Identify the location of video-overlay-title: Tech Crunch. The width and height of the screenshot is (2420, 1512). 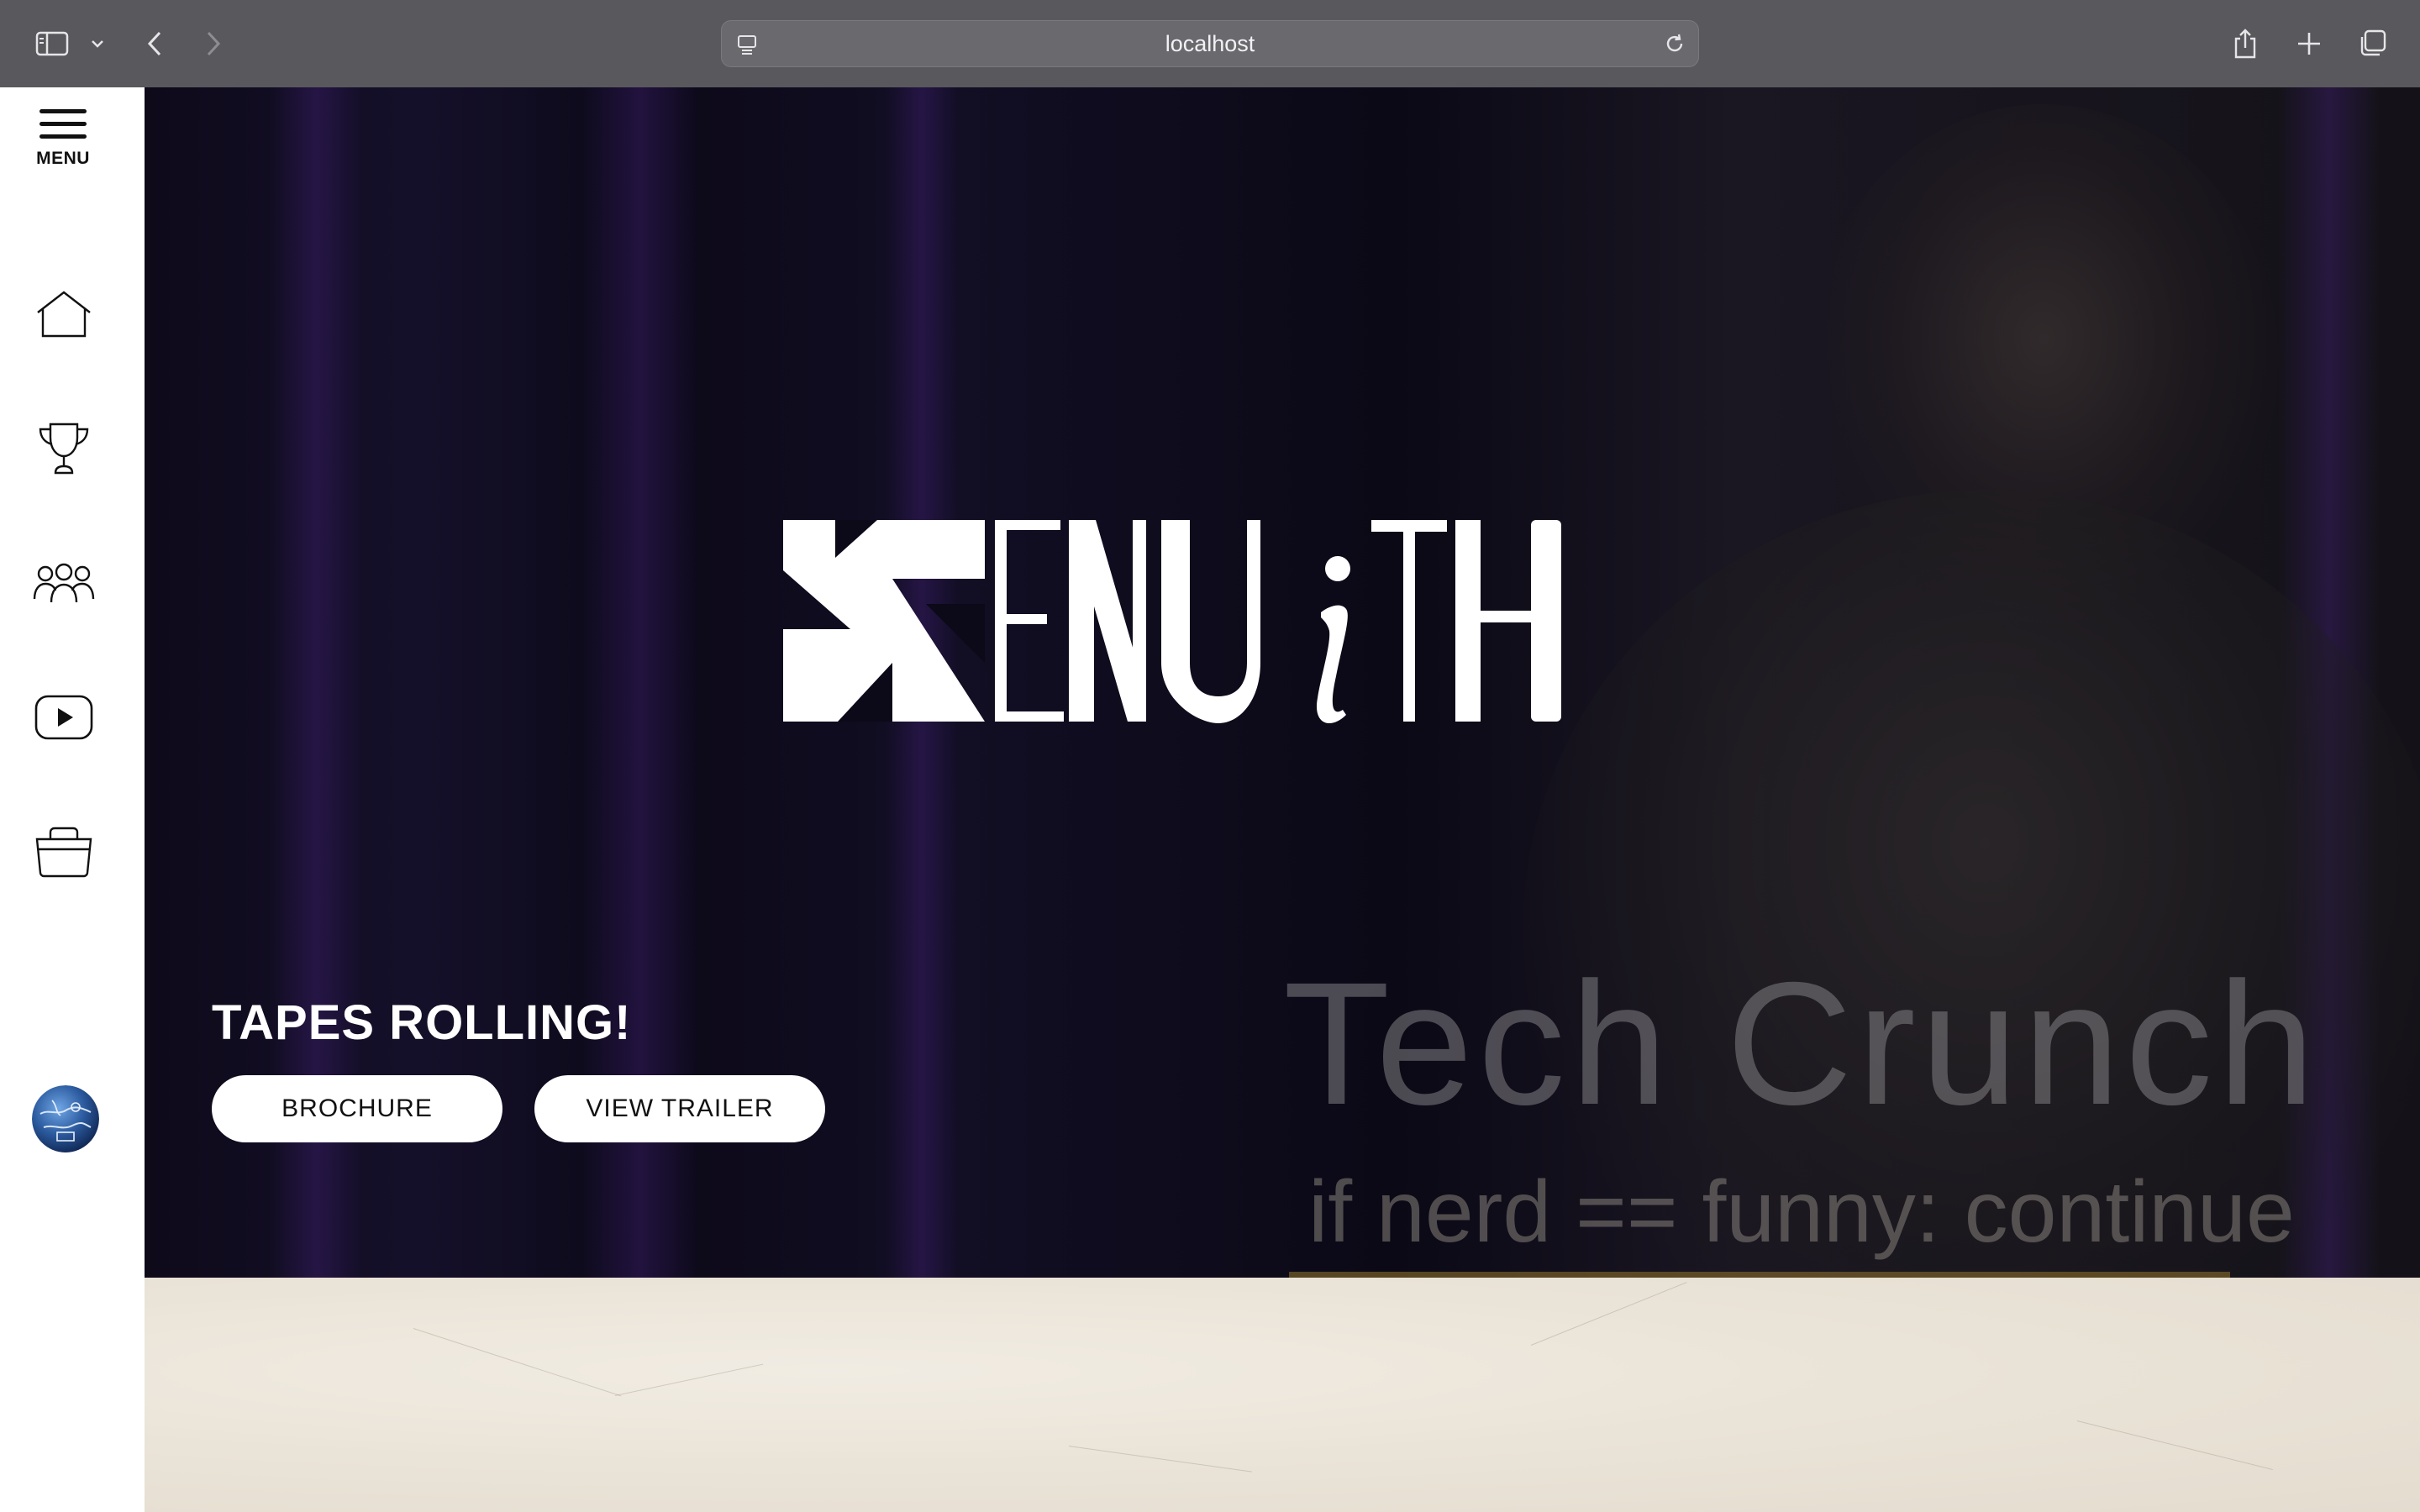
(1801, 1044).